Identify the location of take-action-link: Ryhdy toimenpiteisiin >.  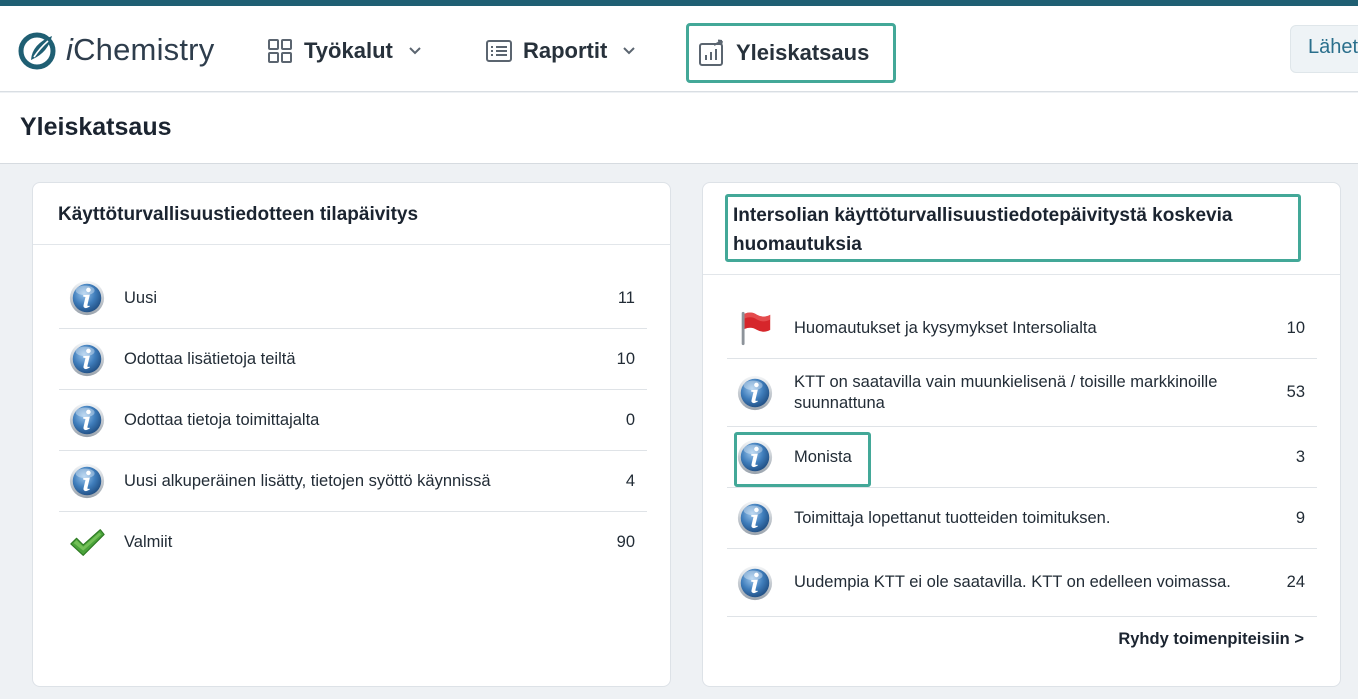
(1211, 639).